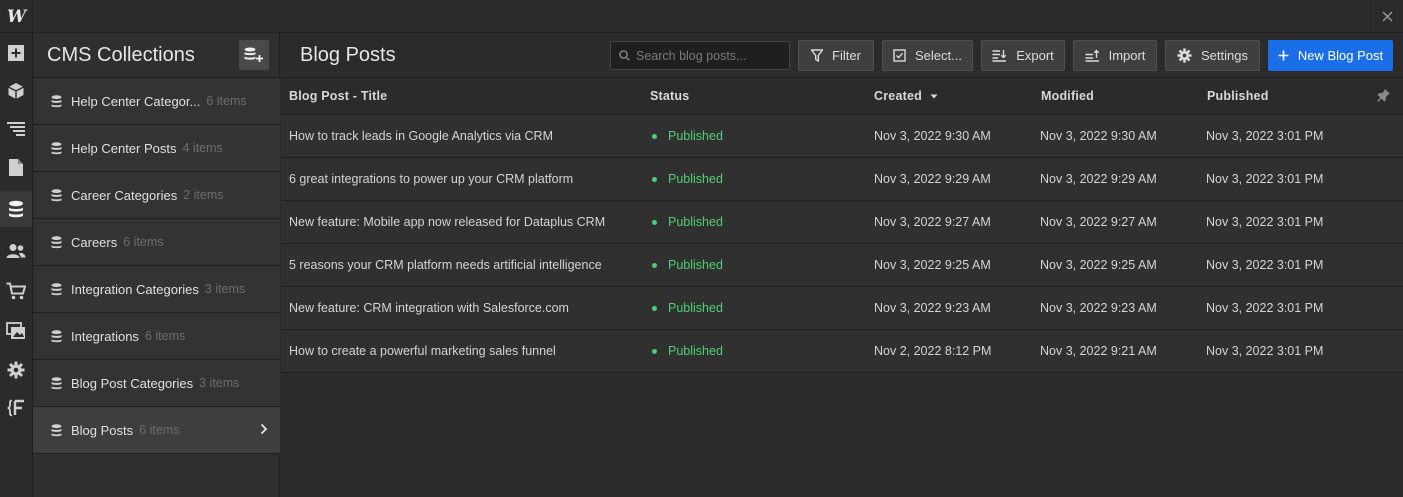  What do you see at coordinates (711, 55) in the screenshot?
I see `search-input` at bounding box center [711, 55].